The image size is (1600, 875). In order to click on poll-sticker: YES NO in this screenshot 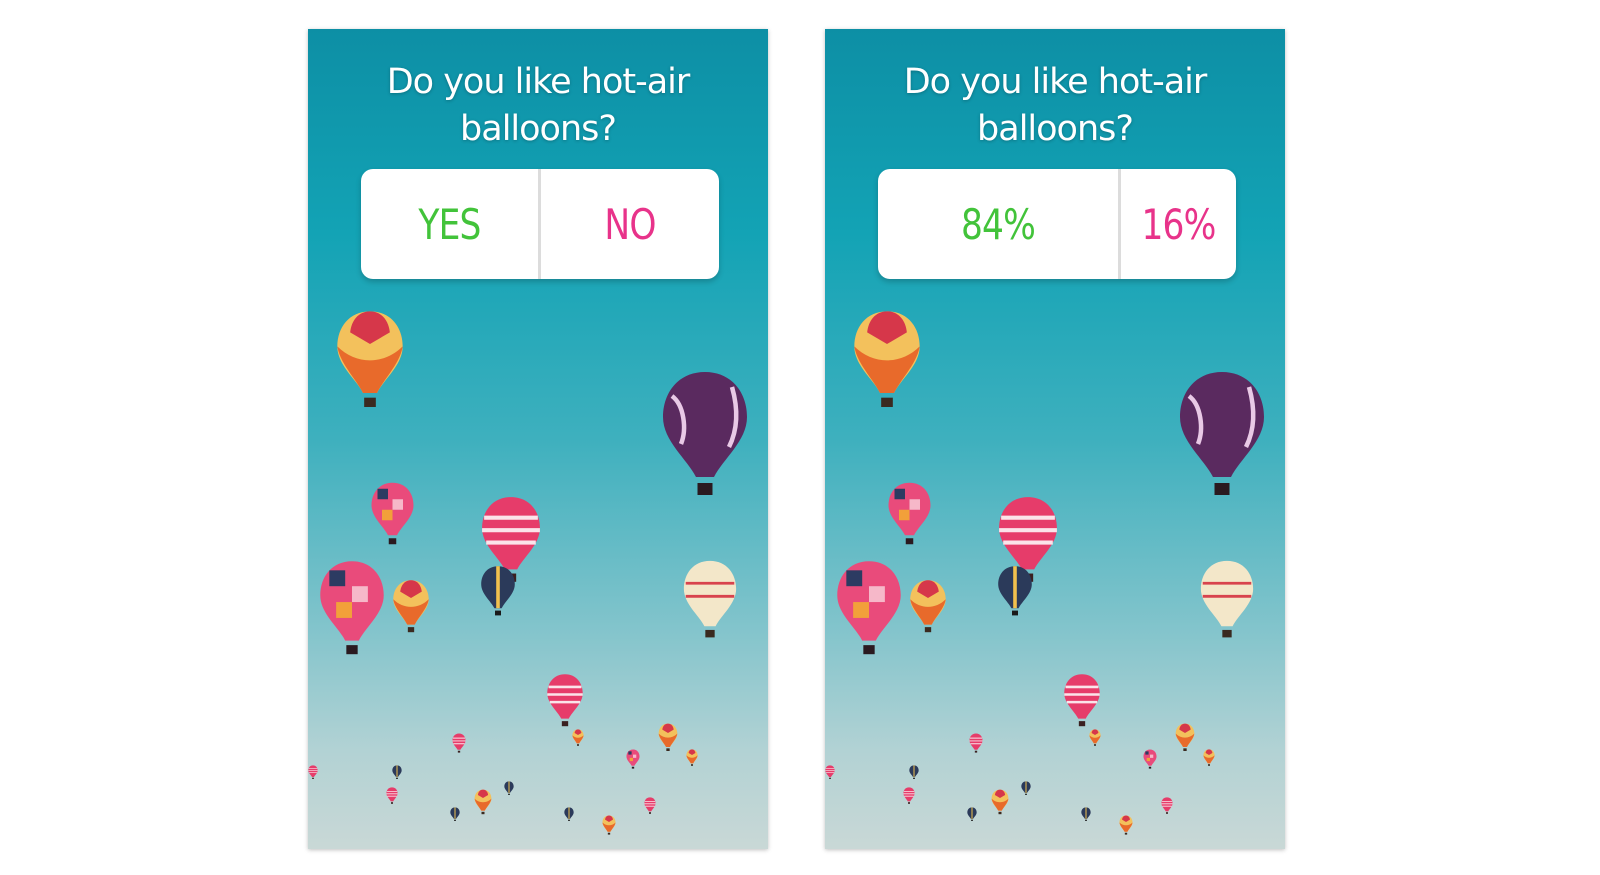, I will do `click(540, 224)`.